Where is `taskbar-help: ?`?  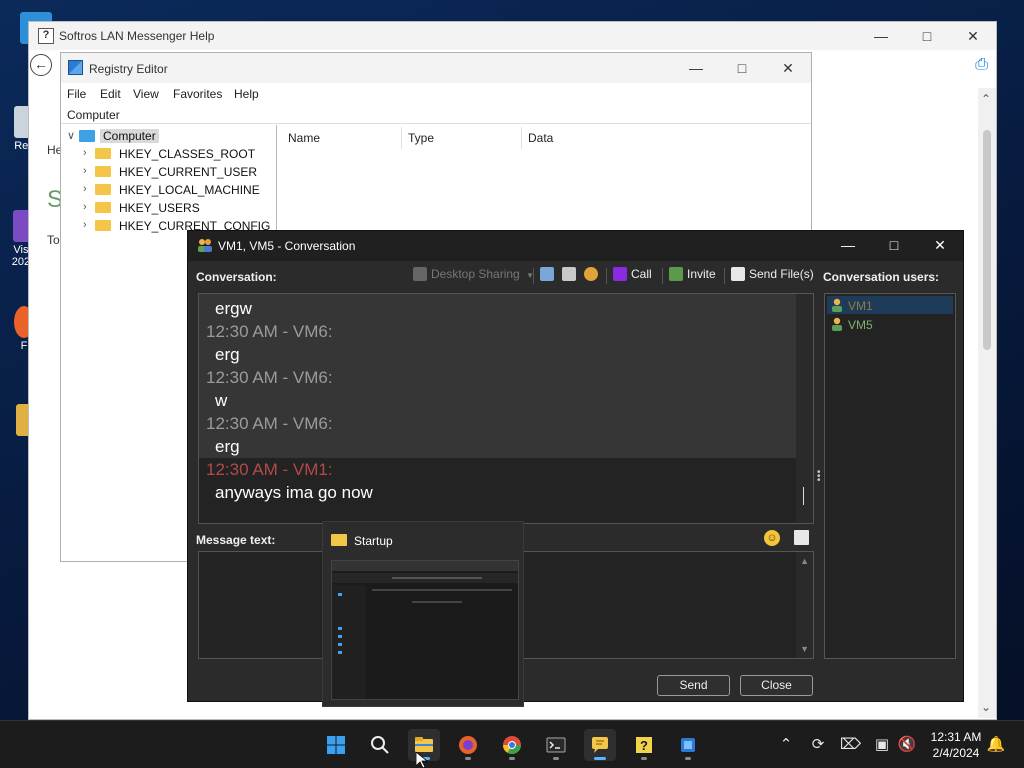
taskbar-help: ? is located at coordinates (644, 745).